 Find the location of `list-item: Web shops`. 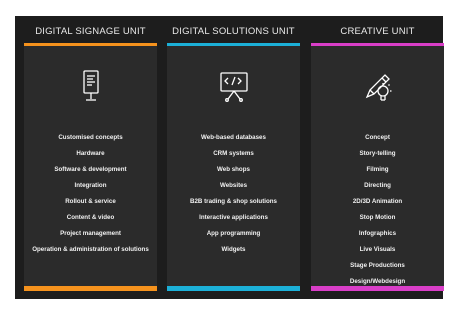

list-item: Web shops is located at coordinates (233, 169).